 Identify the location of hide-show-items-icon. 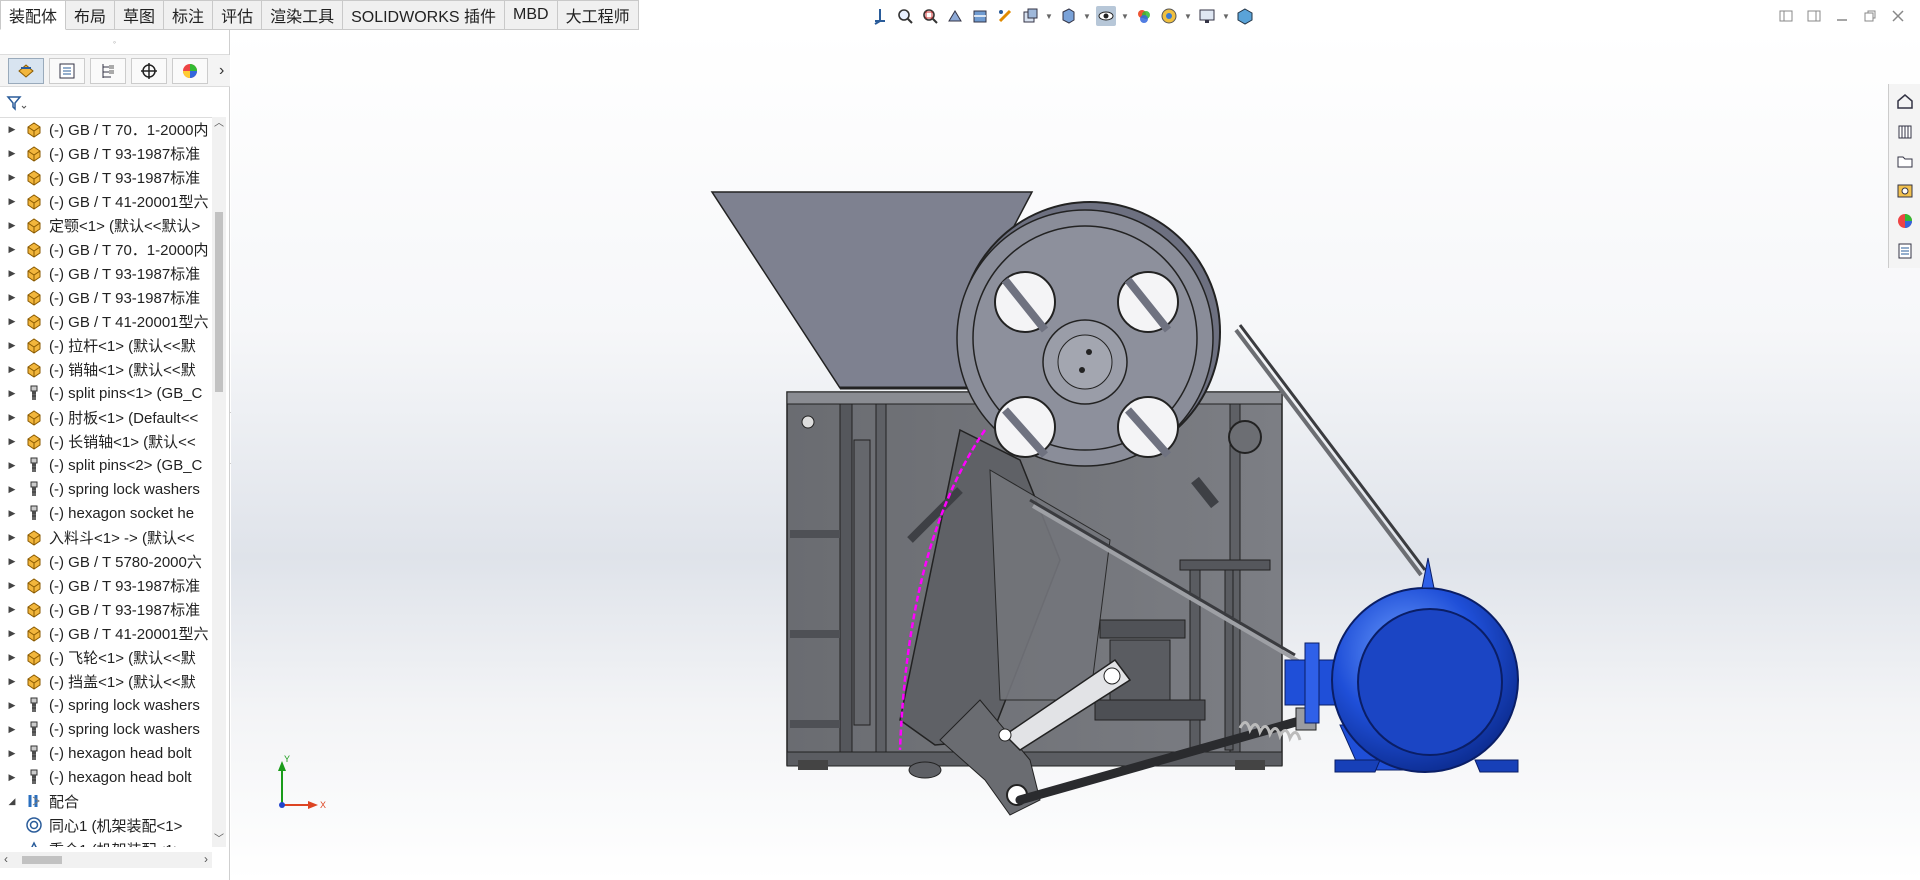
(1106, 16).